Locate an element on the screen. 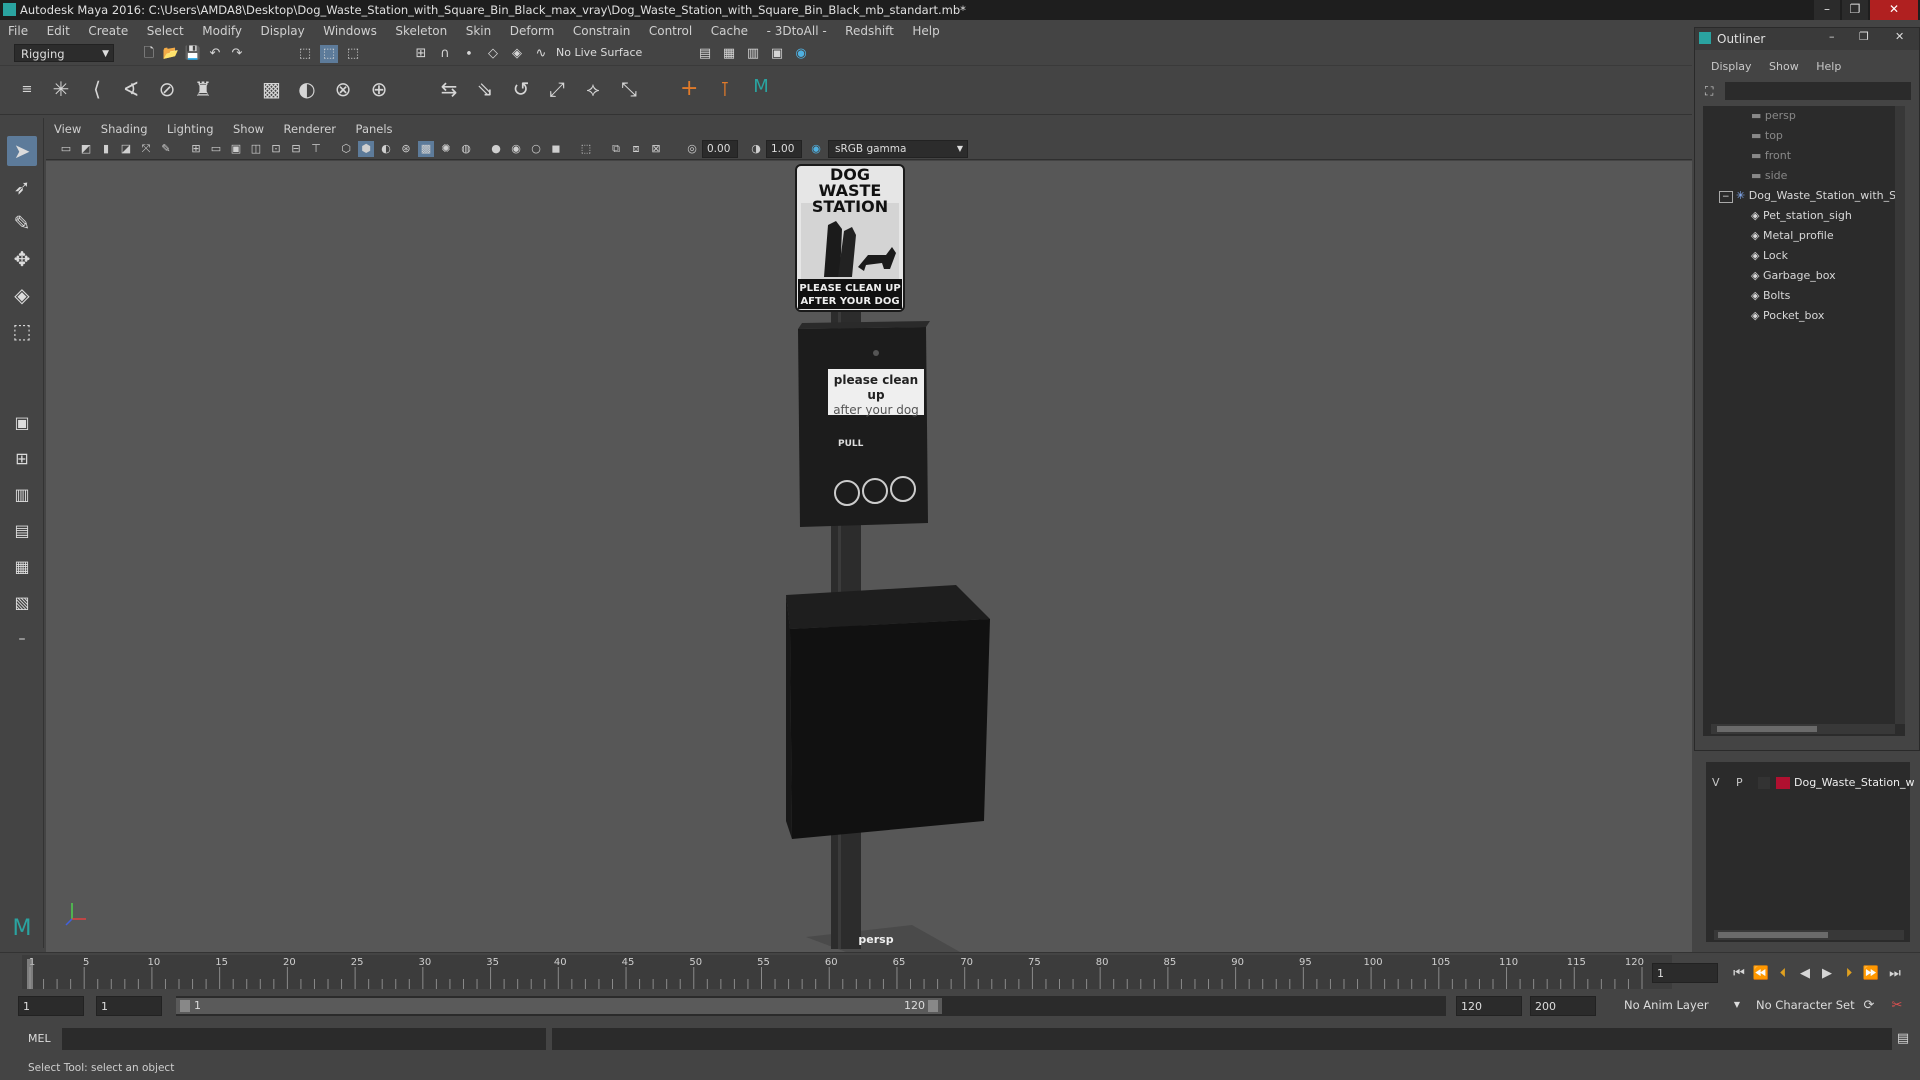 The height and width of the screenshot is (1080, 1920). outliner-item-child: ◈ Pocket_box is located at coordinates (1787, 316).